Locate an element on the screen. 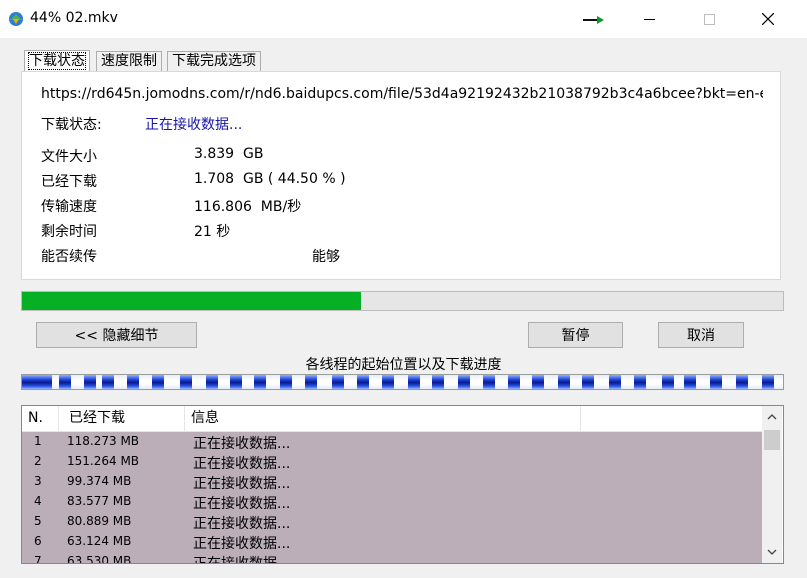 The height and width of the screenshot is (578, 807). column-header-downloaded: 已经下载 is located at coordinates (122, 418).